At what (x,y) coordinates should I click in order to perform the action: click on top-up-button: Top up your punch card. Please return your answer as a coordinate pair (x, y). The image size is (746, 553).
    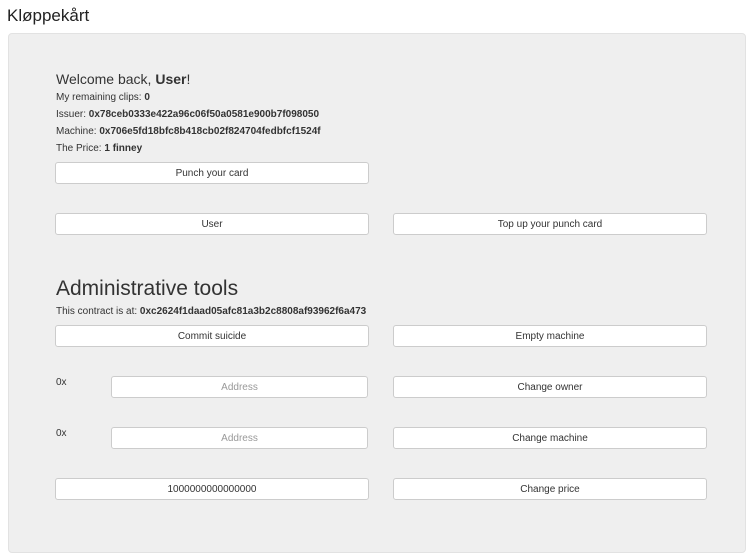
    Looking at the image, I should click on (550, 224).